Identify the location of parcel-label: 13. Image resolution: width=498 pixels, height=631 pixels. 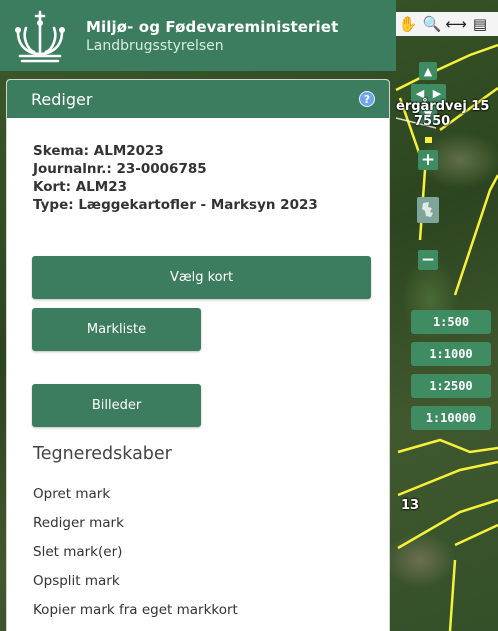
(410, 505).